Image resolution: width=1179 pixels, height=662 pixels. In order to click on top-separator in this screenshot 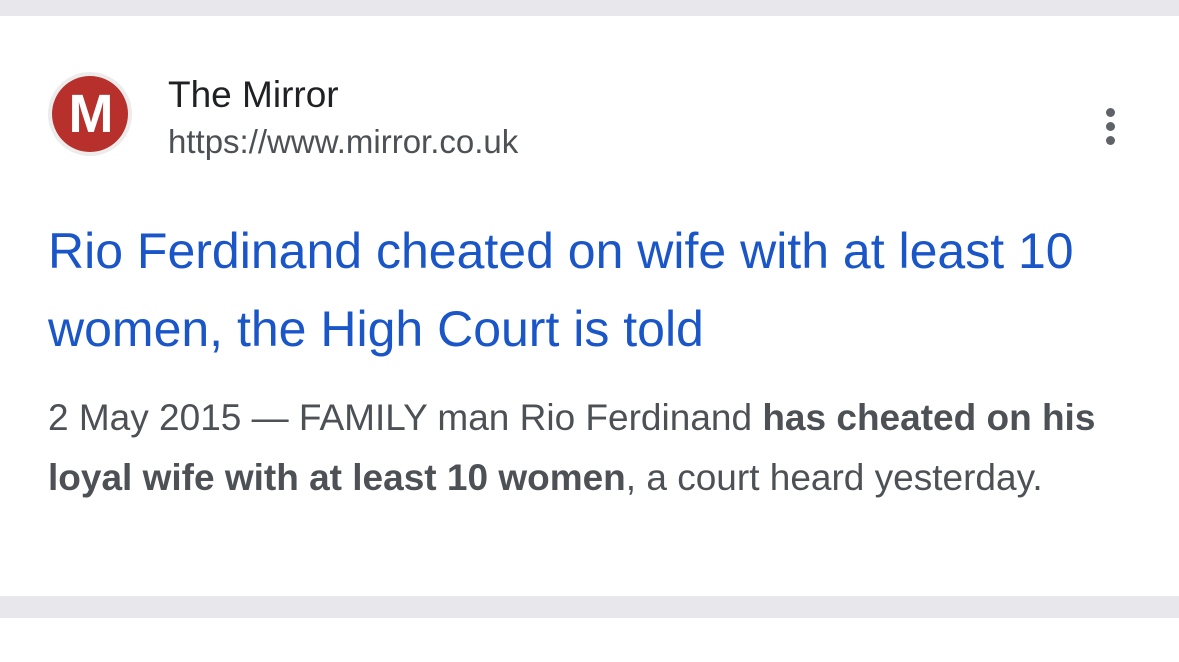, I will do `click(589, 8)`.